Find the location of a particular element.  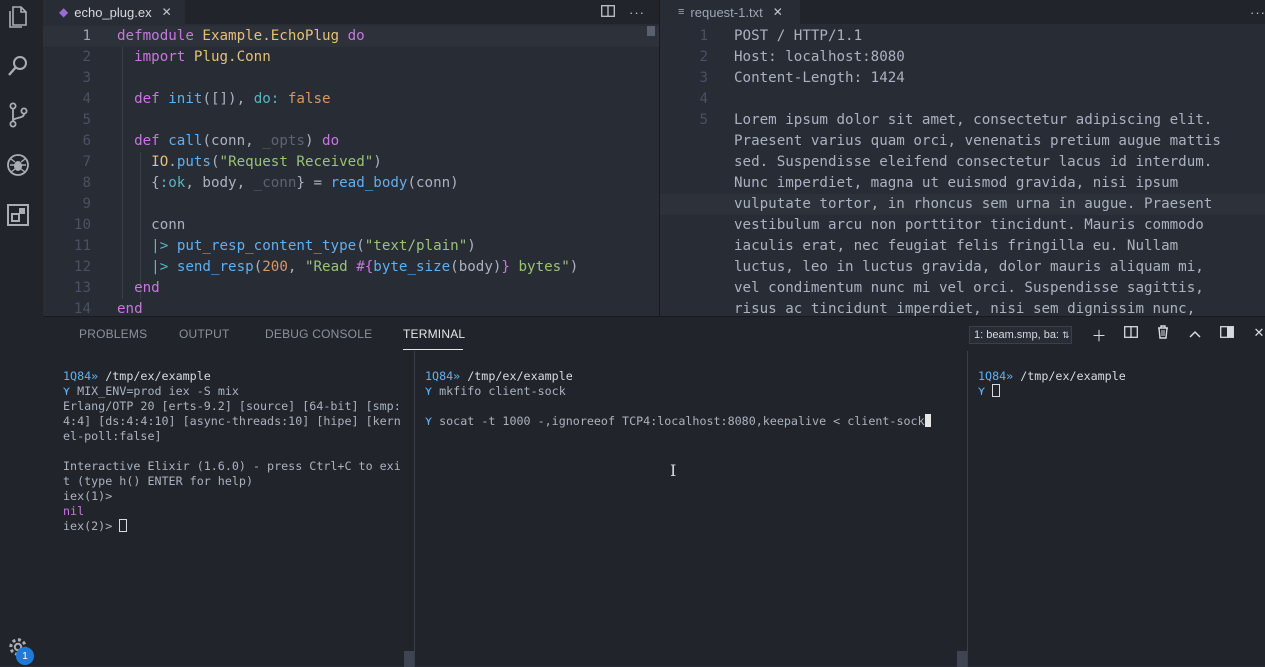

tab-output: OUTPUT is located at coordinates (204, 334).